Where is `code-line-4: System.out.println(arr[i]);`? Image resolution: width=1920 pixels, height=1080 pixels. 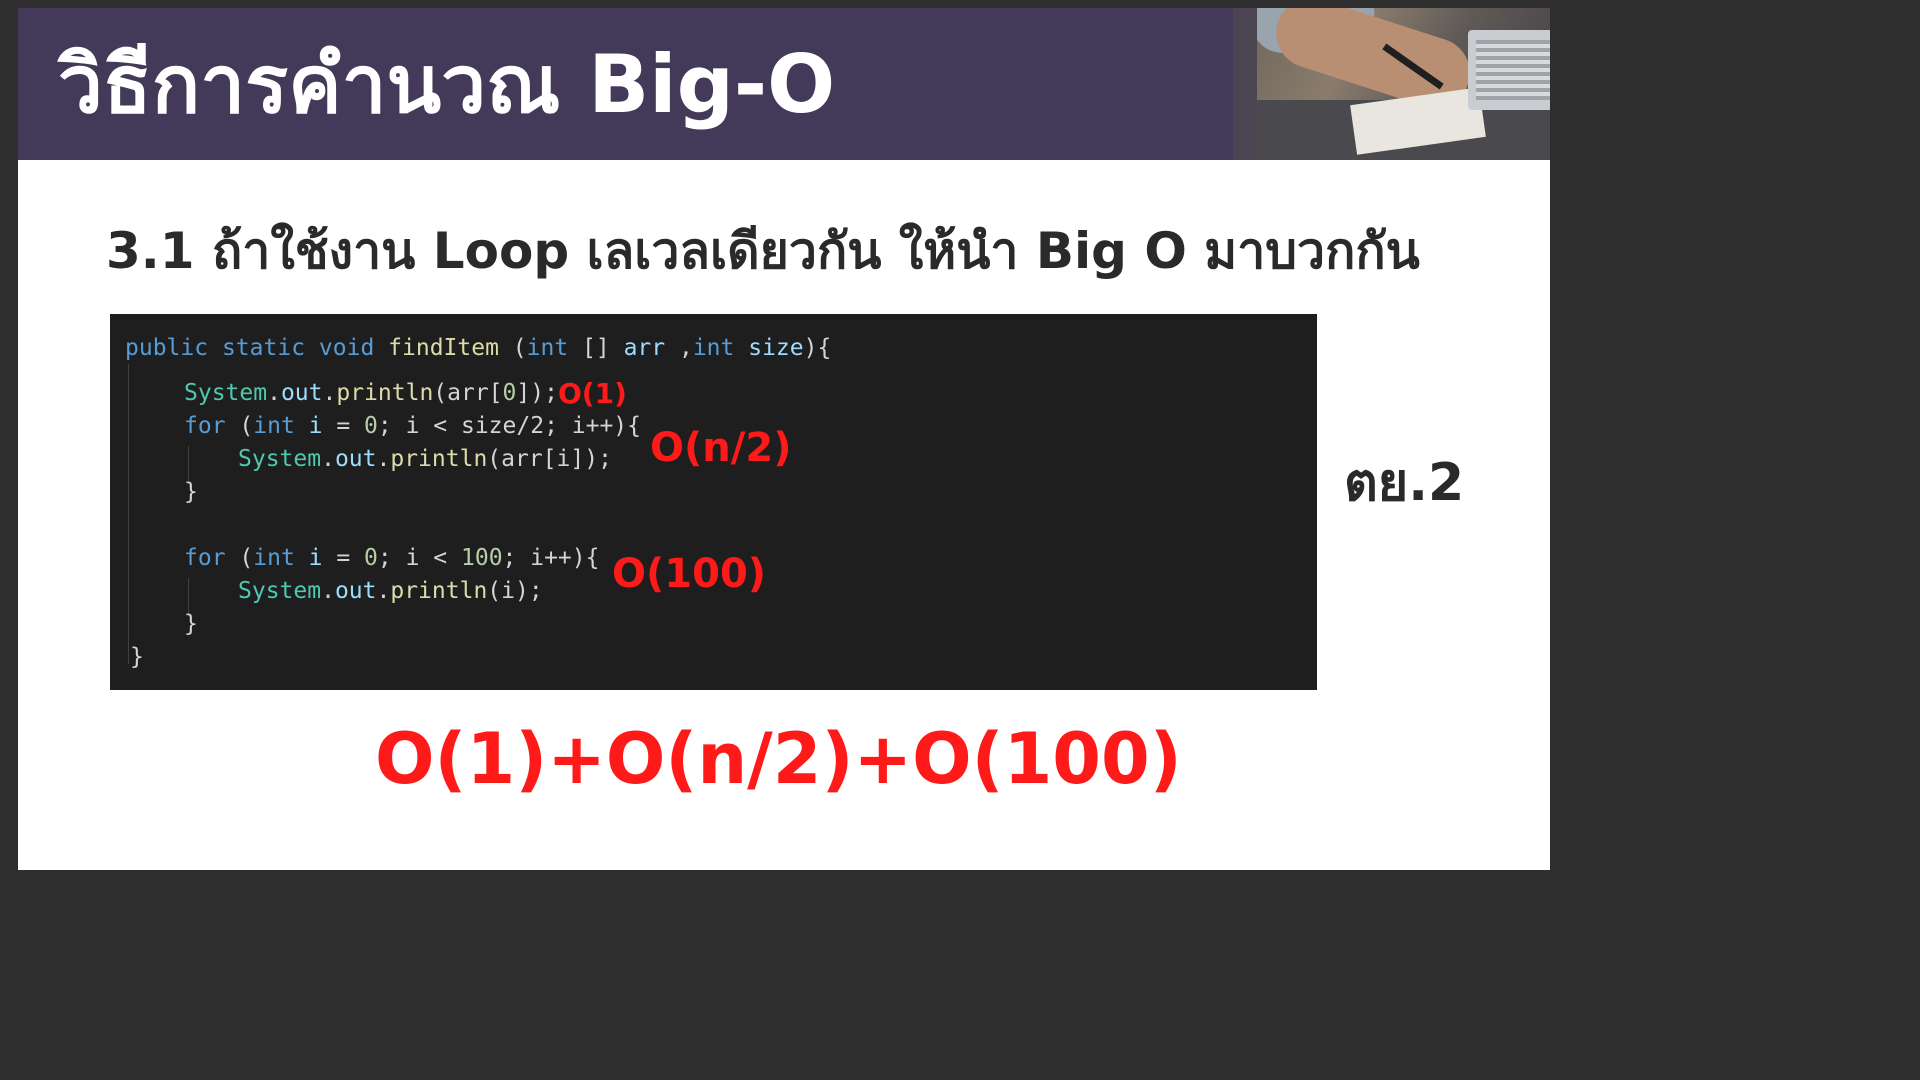 code-line-4: System.out.println(arr[i]); is located at coordinates (425, 459).